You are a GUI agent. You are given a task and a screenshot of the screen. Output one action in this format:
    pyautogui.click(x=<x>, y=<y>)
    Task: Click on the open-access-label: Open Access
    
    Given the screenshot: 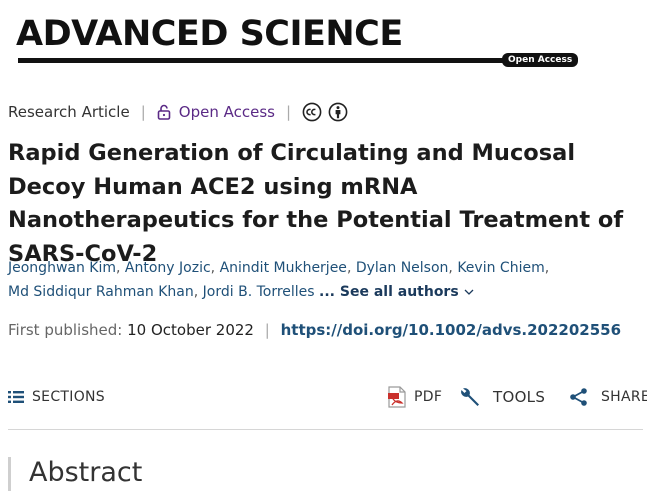 What is the action you would take?
    pyautogui.click(x=227, y=112)
    